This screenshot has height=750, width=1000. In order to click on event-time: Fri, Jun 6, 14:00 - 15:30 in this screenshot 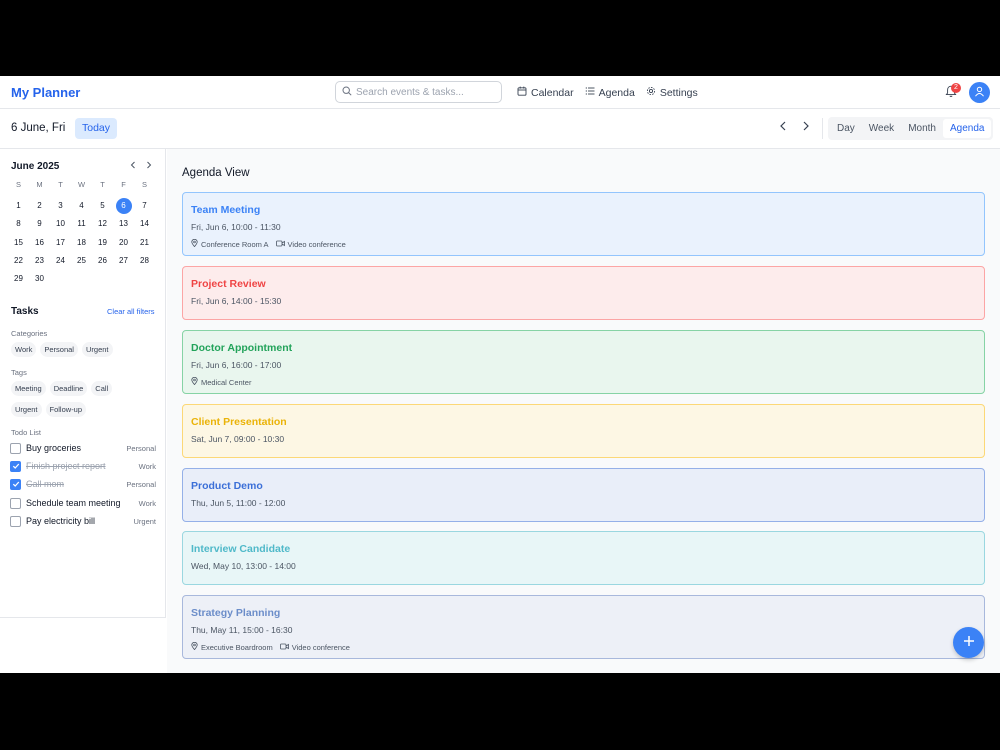, I will do `click(236, 301)`.